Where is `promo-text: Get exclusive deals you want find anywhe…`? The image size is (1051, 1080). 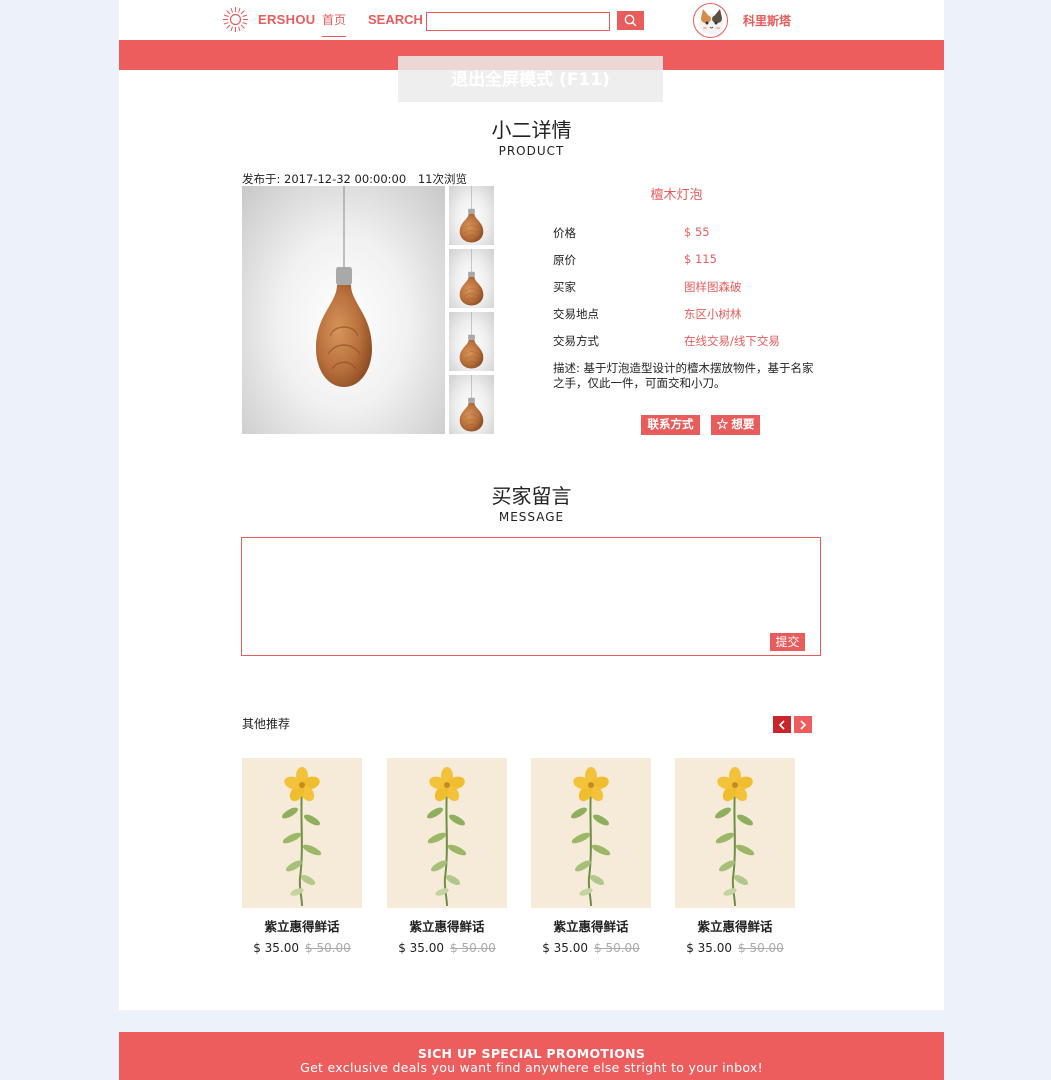 promo-text: Get exclusive deals you want find anywhe… is located at coordinates (531, 1067).